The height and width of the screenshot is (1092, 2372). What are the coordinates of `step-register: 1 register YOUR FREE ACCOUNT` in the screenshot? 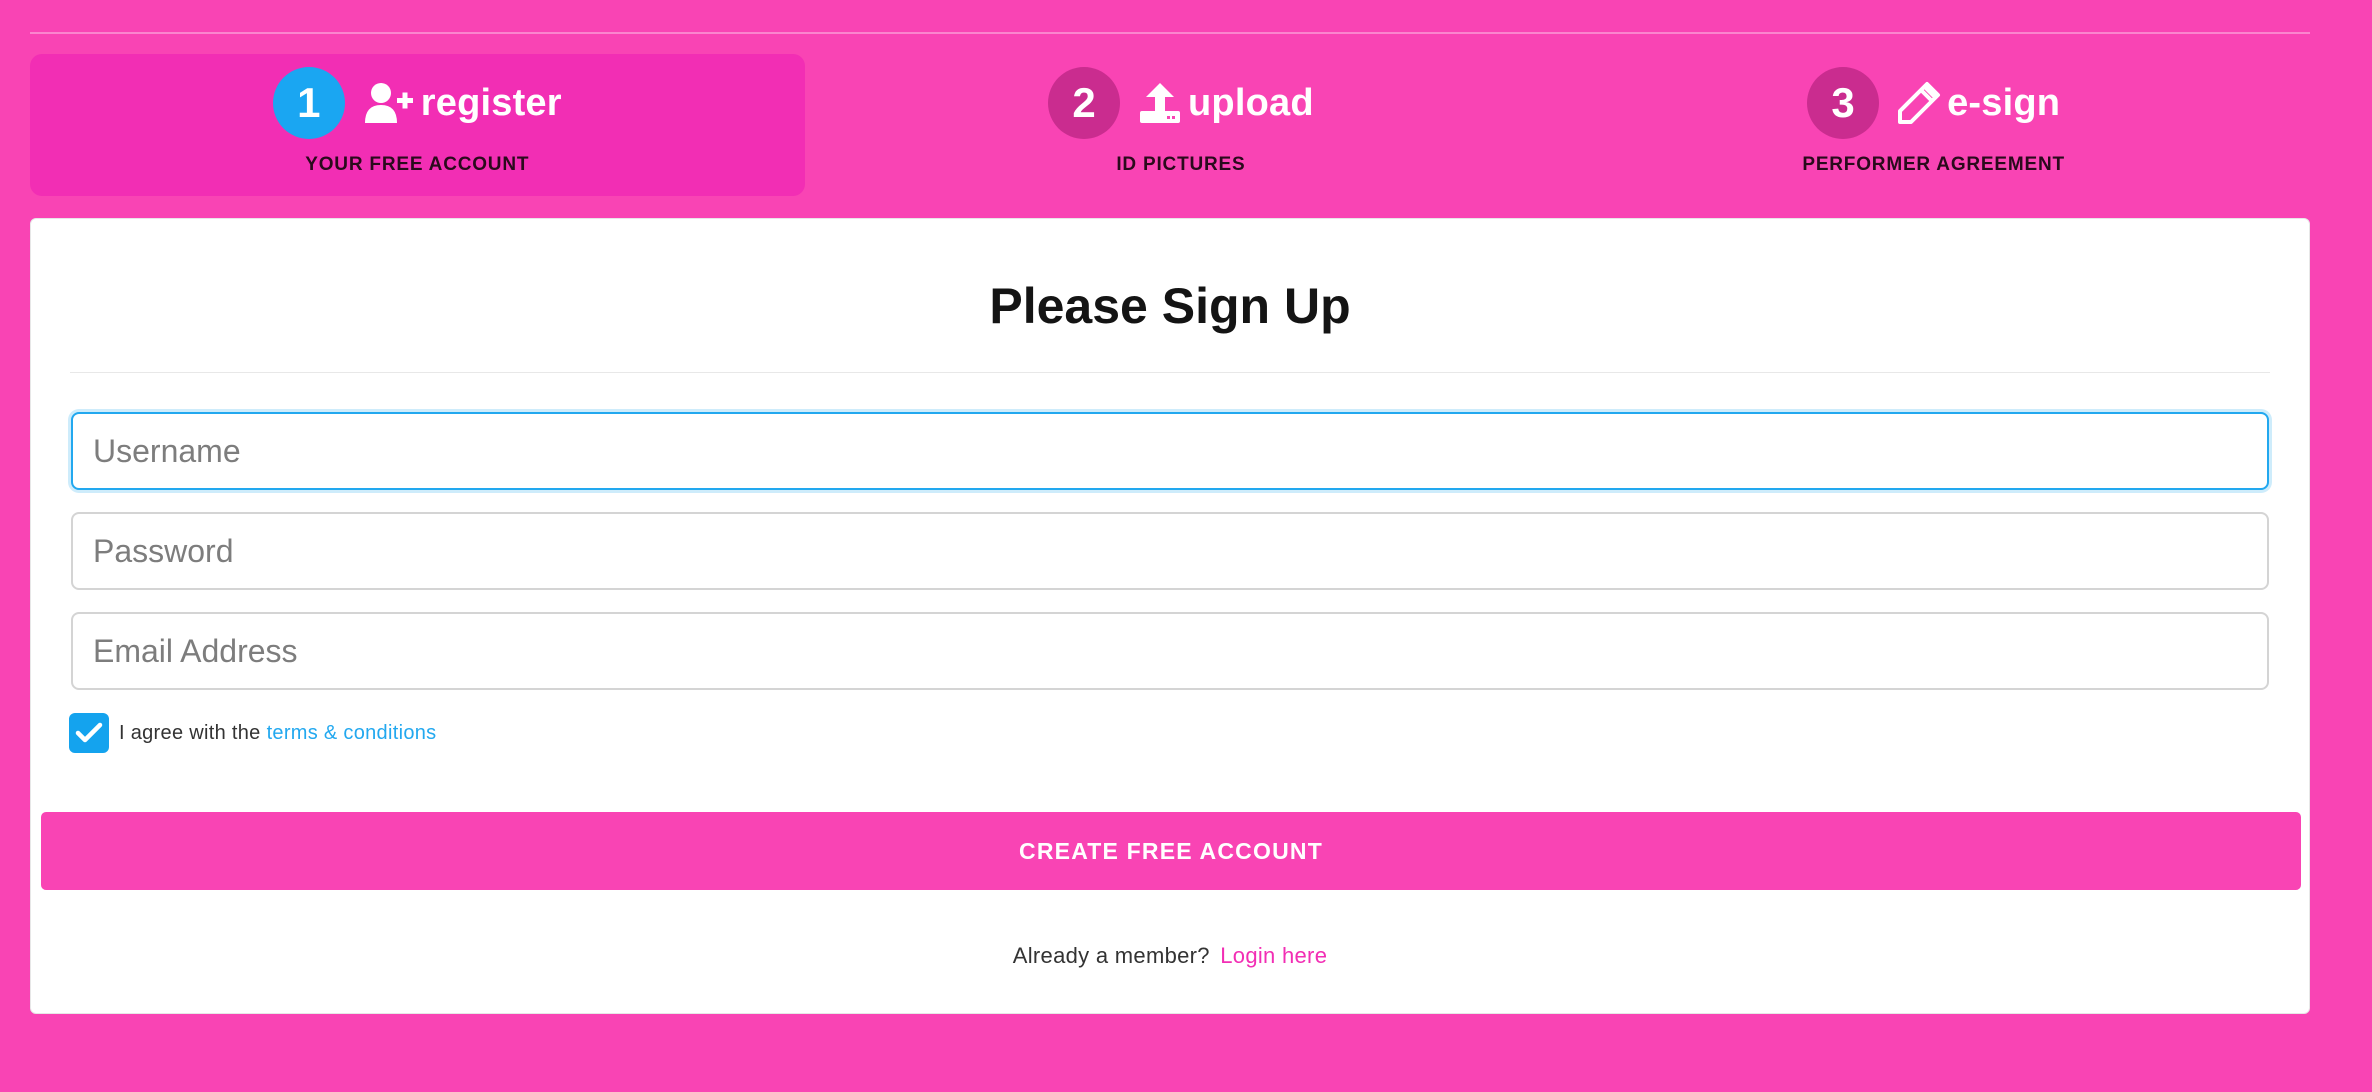 It's located at (417, 125).